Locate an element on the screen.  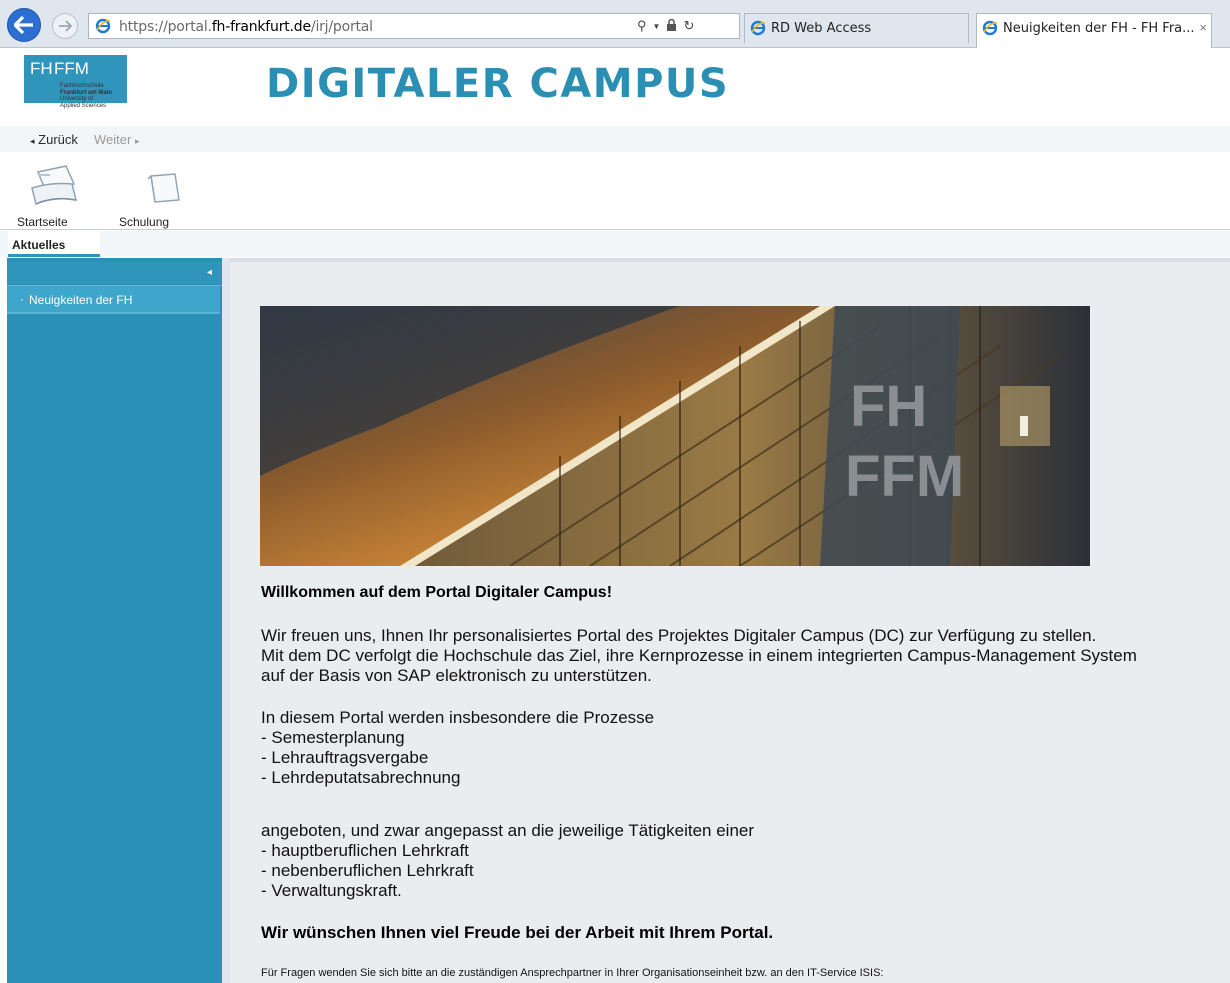
logo-fh-text: FH is located at coordinates (41, 68).